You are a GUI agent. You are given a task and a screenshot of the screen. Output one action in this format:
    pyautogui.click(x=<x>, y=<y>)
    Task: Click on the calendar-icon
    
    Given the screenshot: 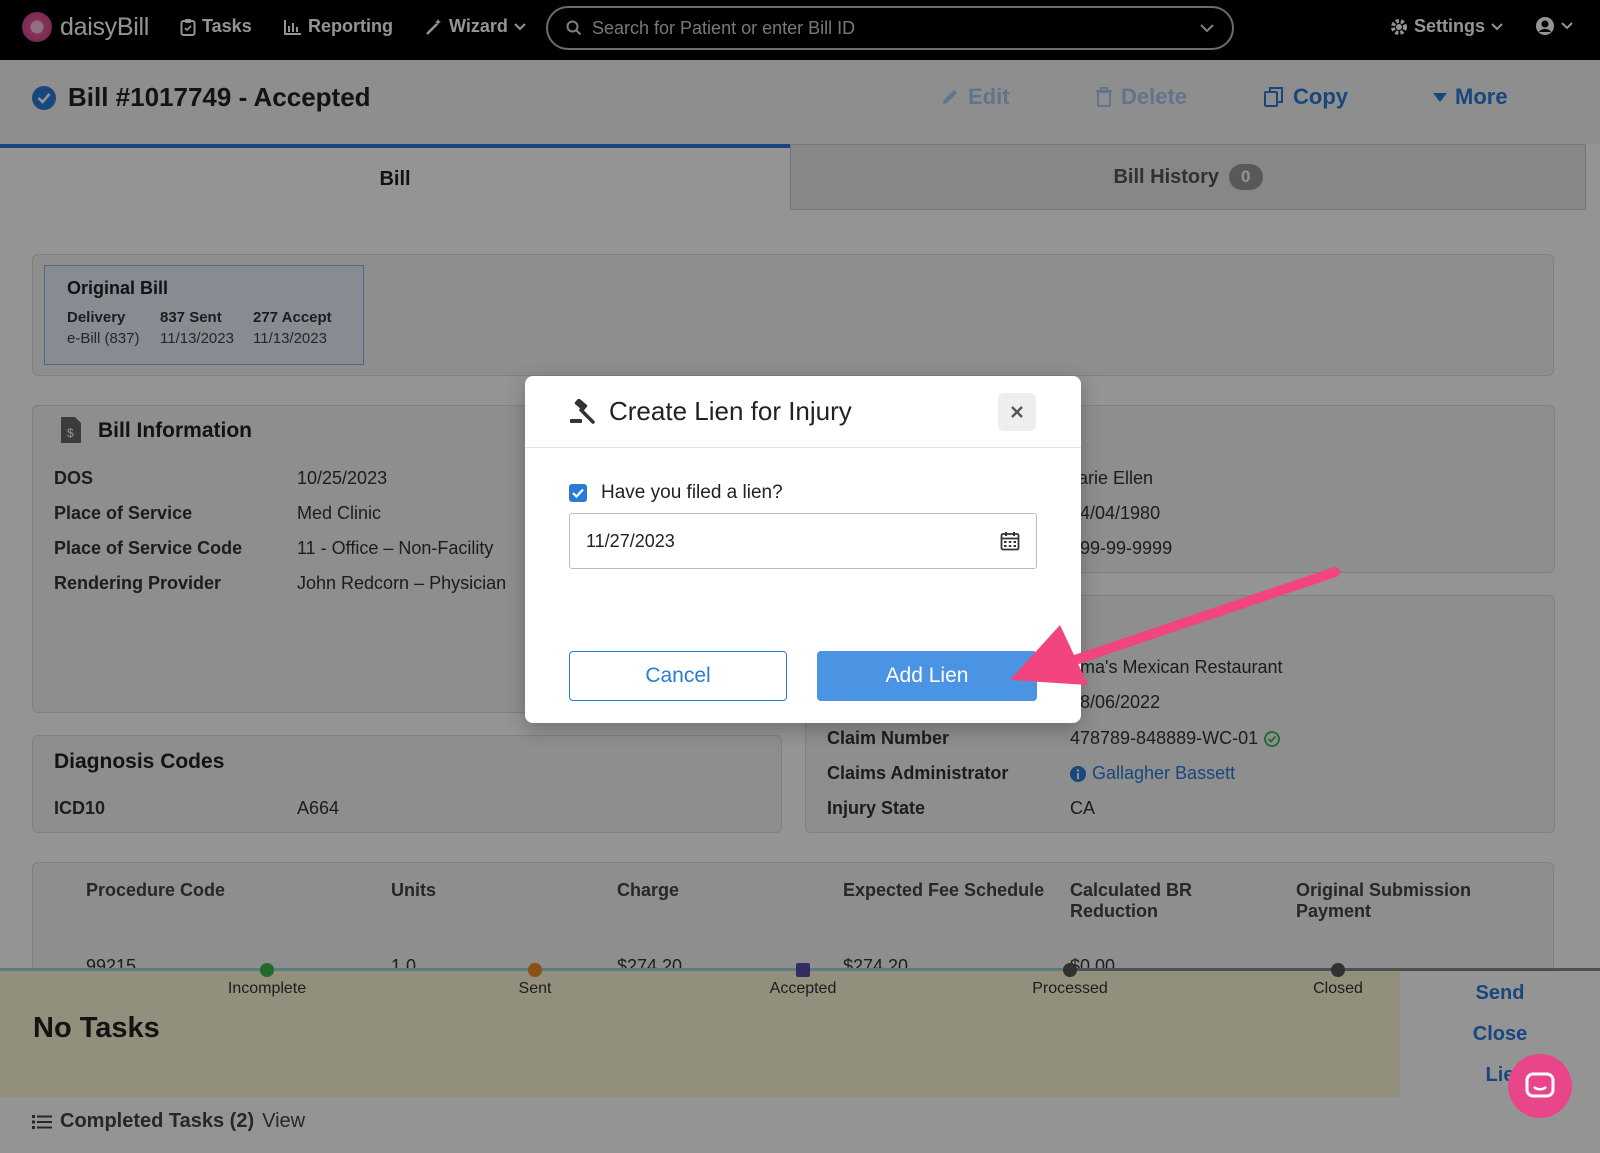 What is the action you would take?
    pyautogui.click(x=1010, y=541)
    